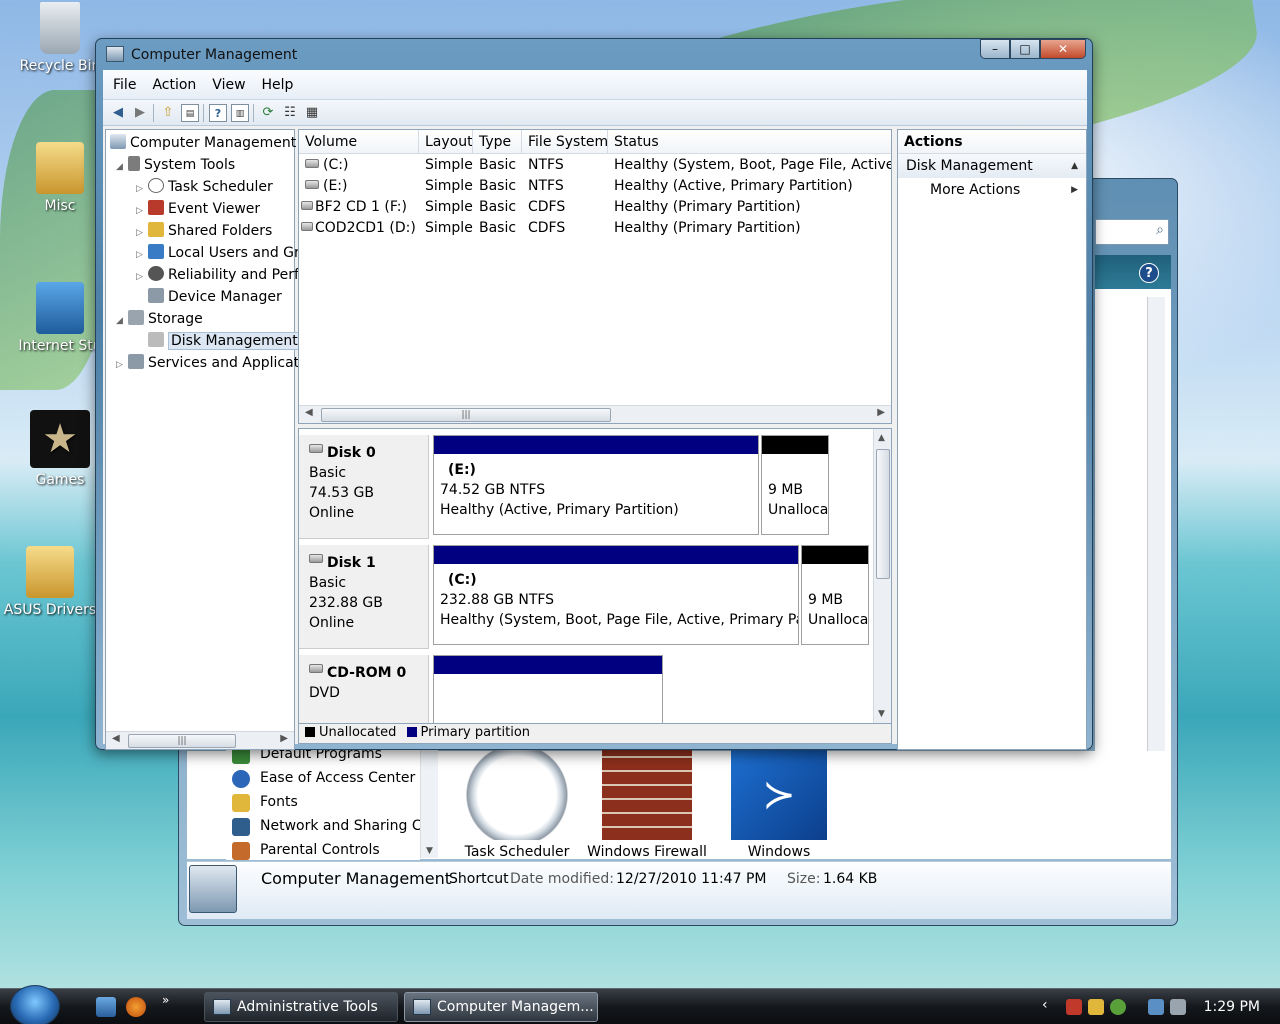 The width and height of the screenshot is (1280, 1024). Describe the element at coordinates (312, 184) in the screenshot. I see `drive-icon` at that location.